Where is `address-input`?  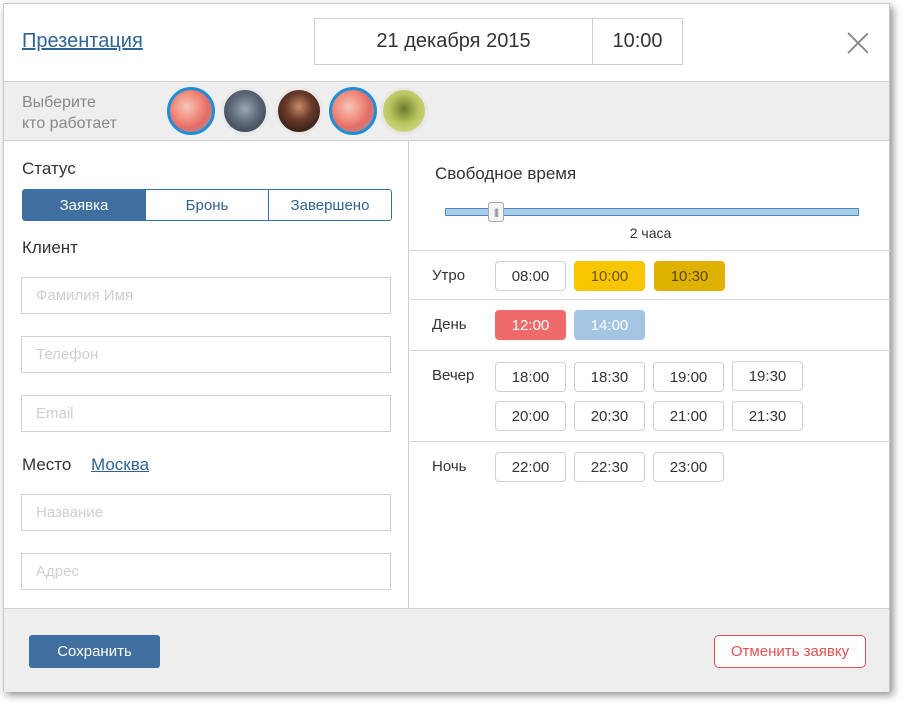
address-input is located at coordinates (206, 571).